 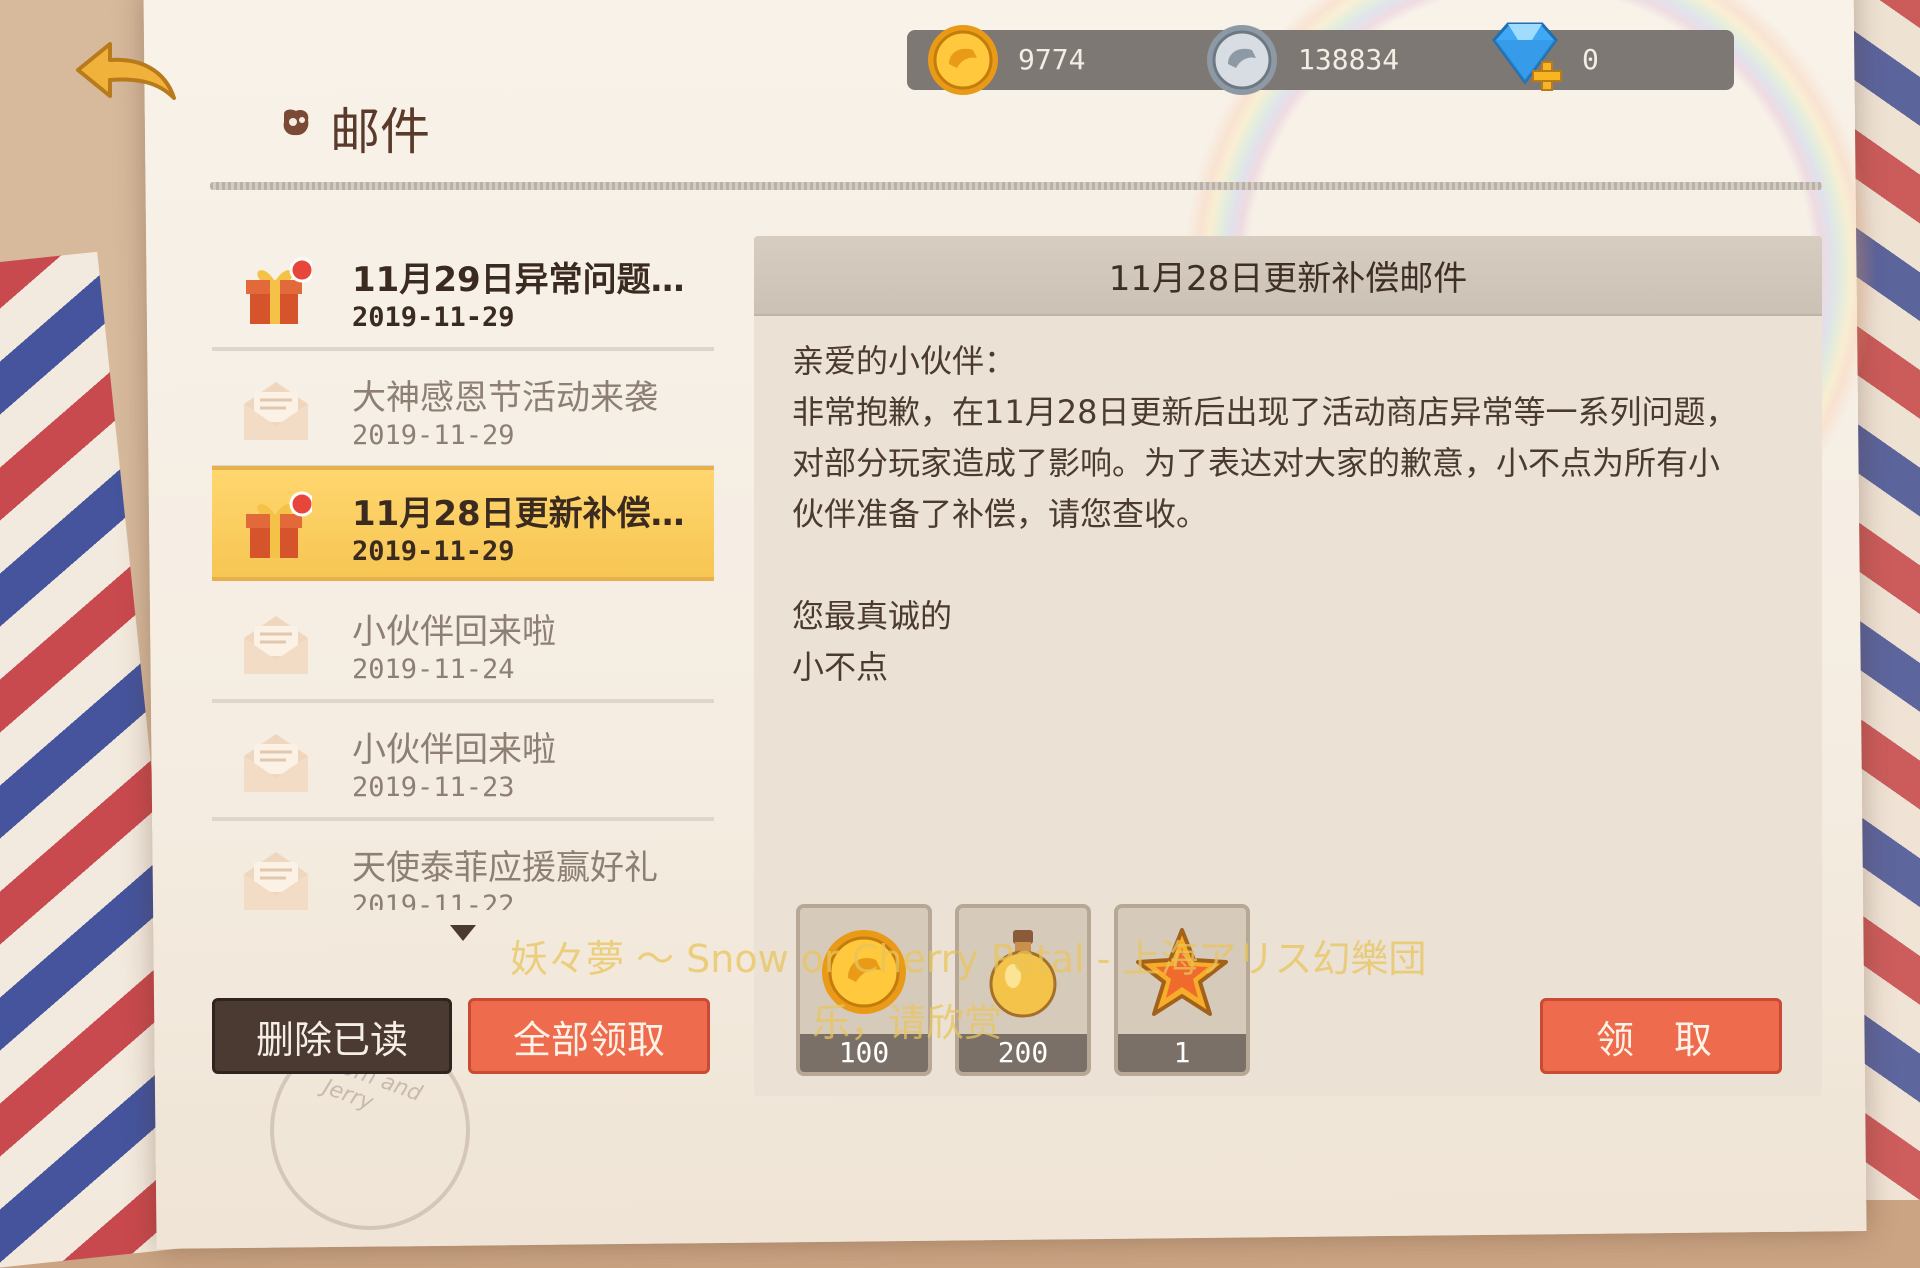 I want to click on mail-date: 2019-11-24, so click(x=433, y=669).